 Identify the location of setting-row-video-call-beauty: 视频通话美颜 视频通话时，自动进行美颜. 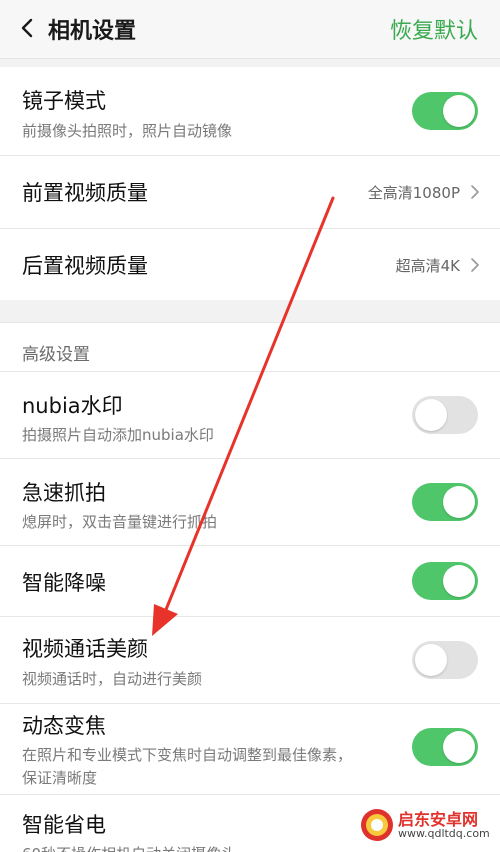
(250, 660).